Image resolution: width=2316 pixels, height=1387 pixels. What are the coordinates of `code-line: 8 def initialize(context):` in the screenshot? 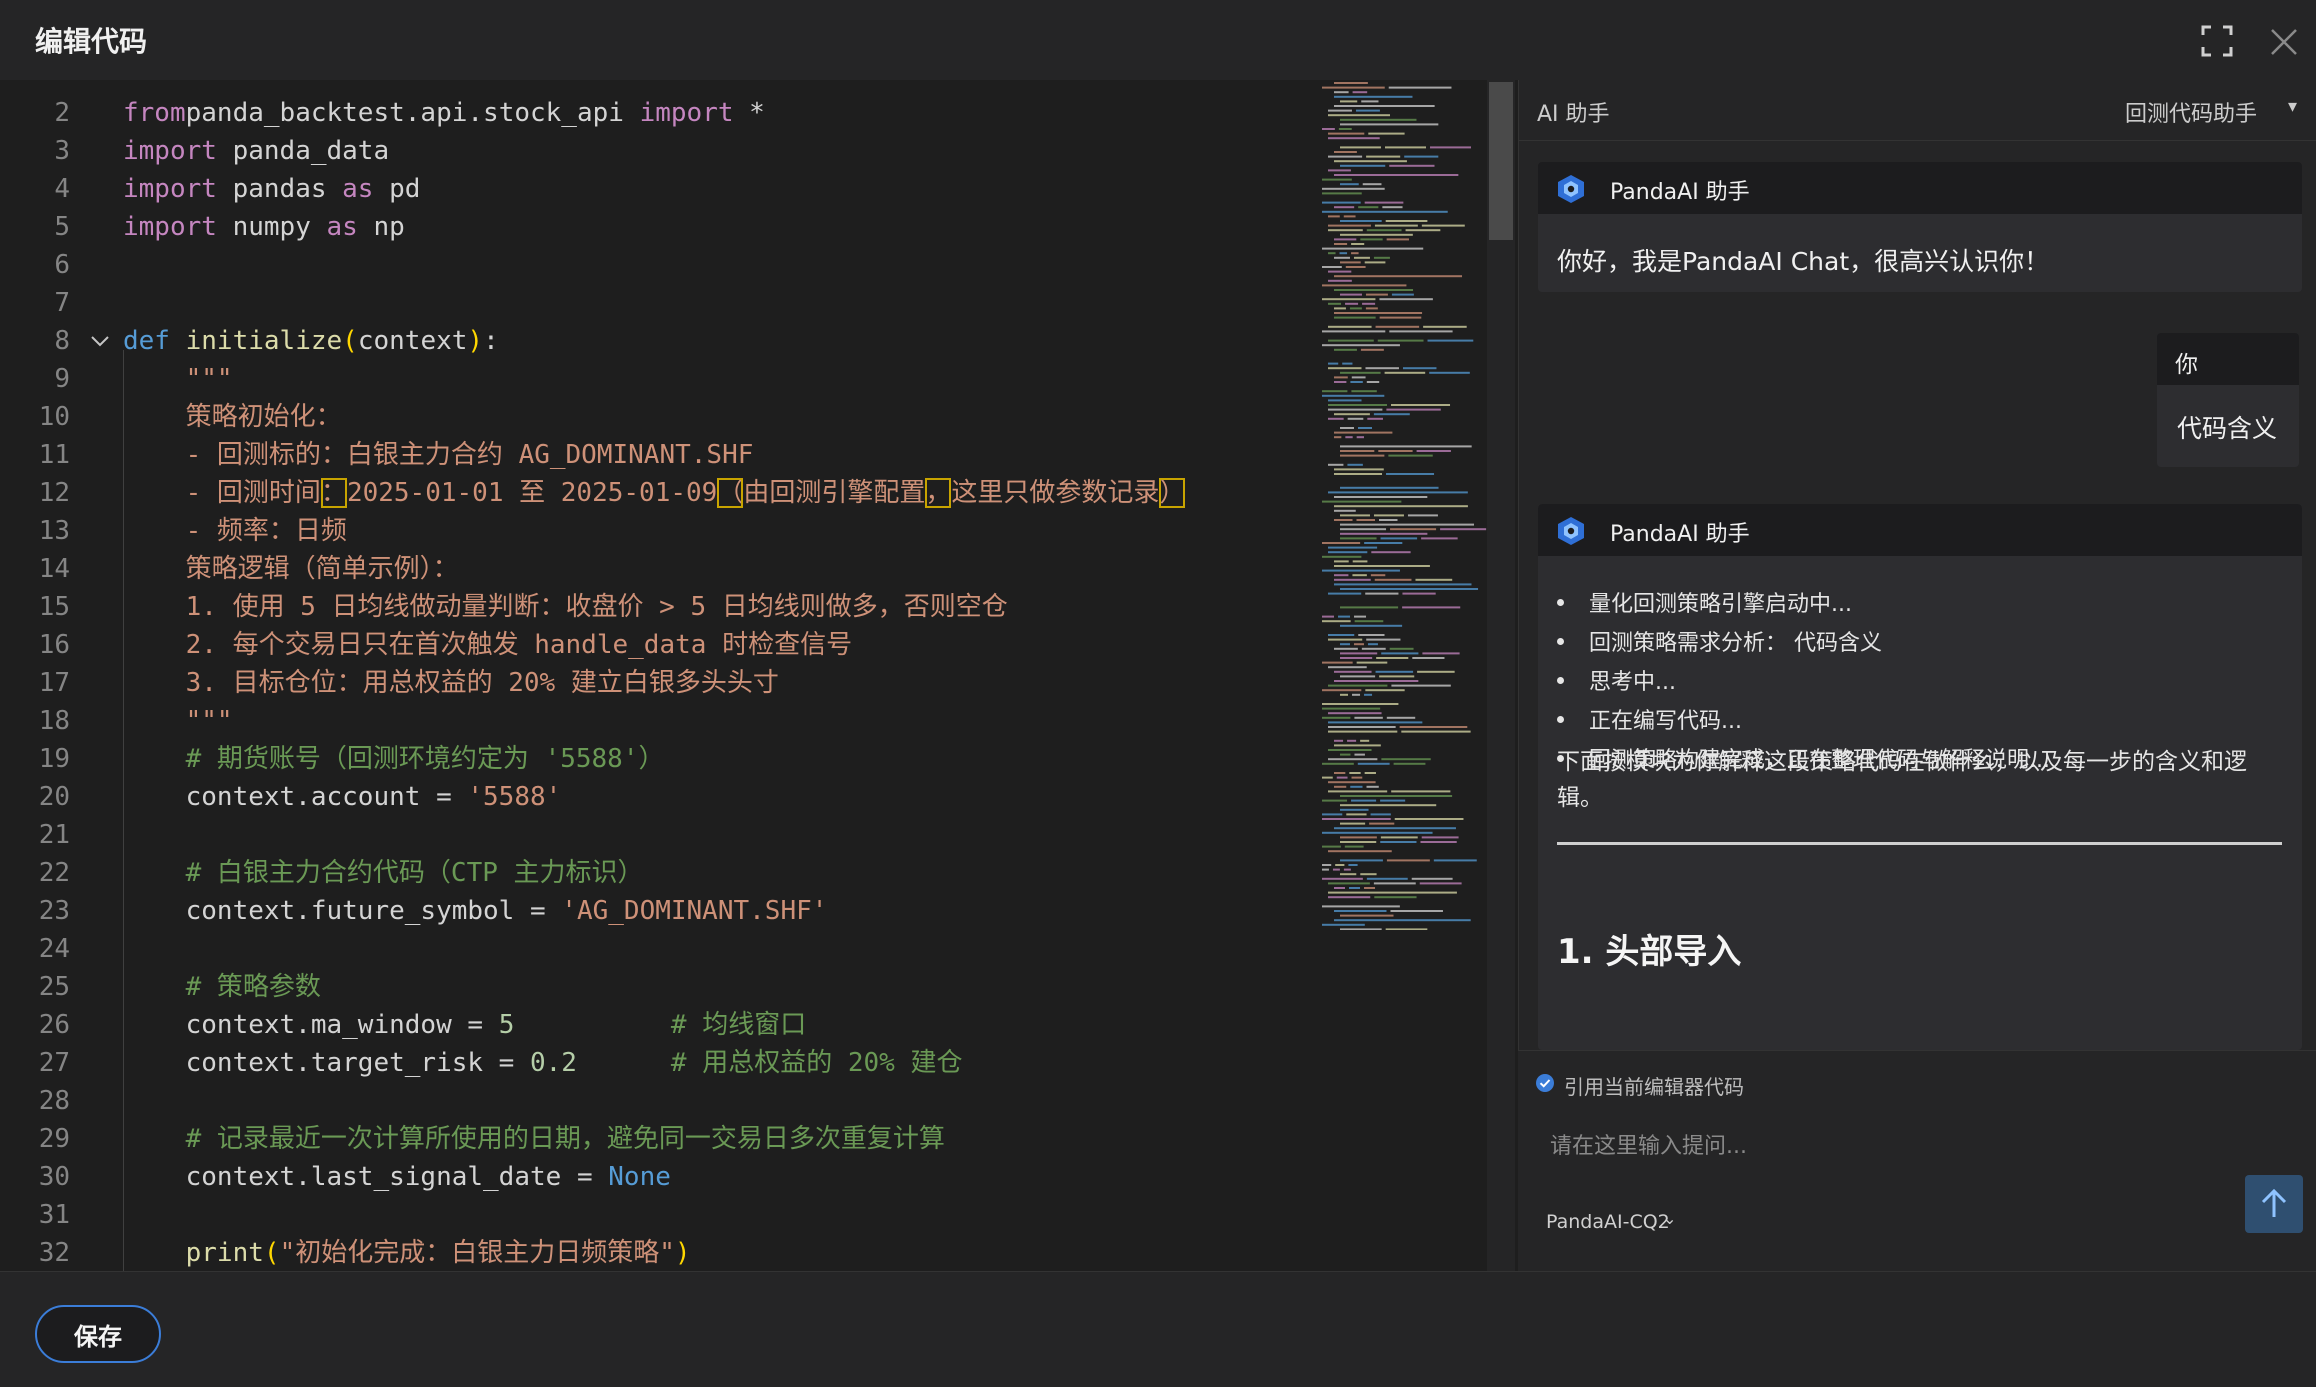 It's located at (655, 341).